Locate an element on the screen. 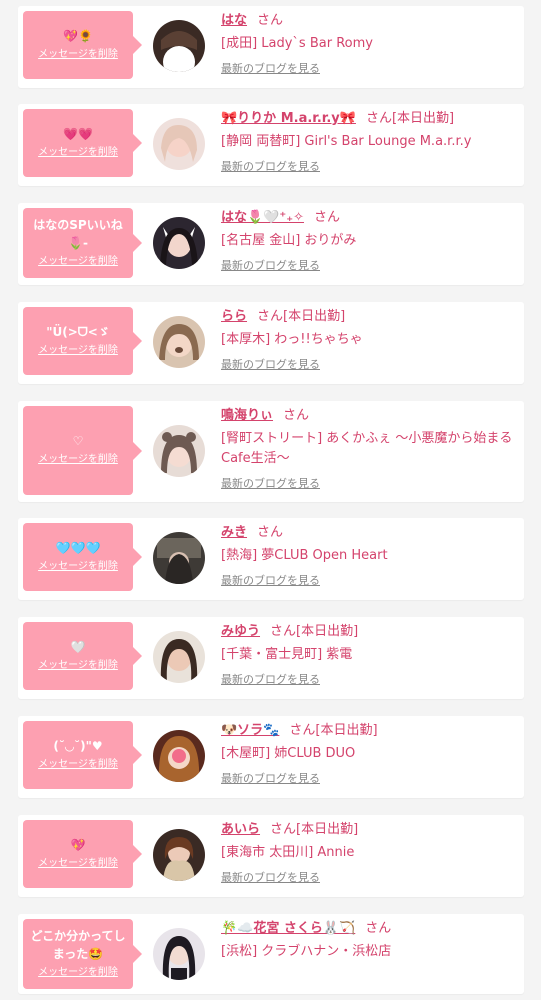 This screenshot has width=541, height=1000. shop-label: [熱海] 夢CLUB Open Heart is located at coordinates (304, 555).